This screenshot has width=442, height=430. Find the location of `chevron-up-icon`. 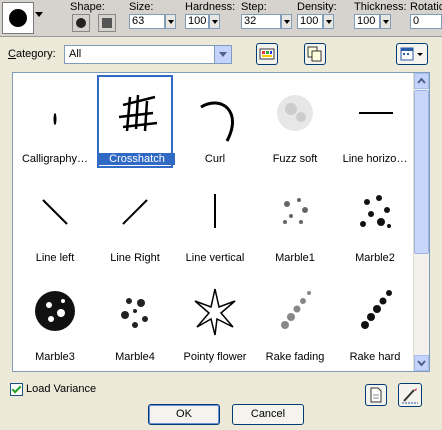

chevron-up-icon is located at coordinates (421, 80).